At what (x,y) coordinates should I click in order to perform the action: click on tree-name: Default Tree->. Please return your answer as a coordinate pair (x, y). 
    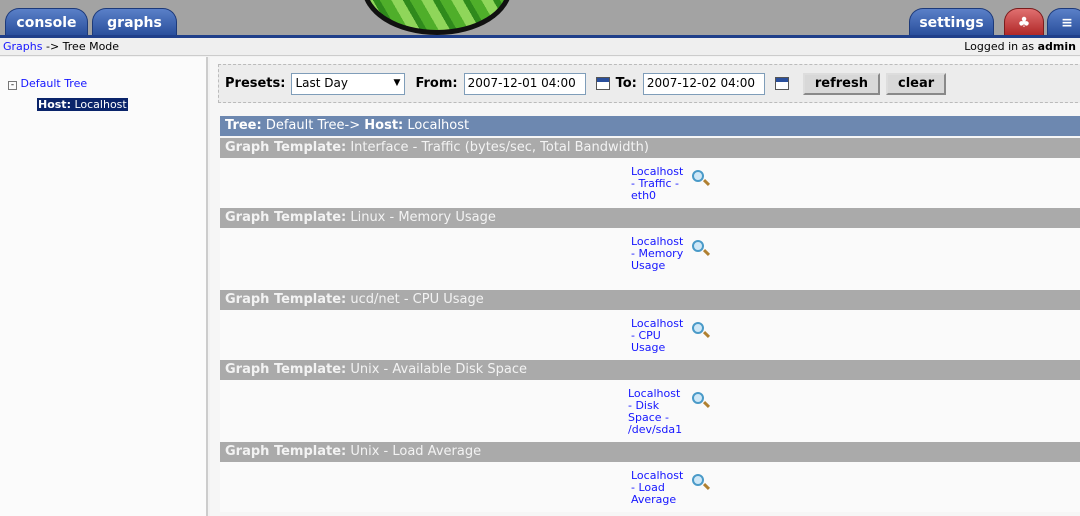
    Looking at the image, I should click on (313, 125).